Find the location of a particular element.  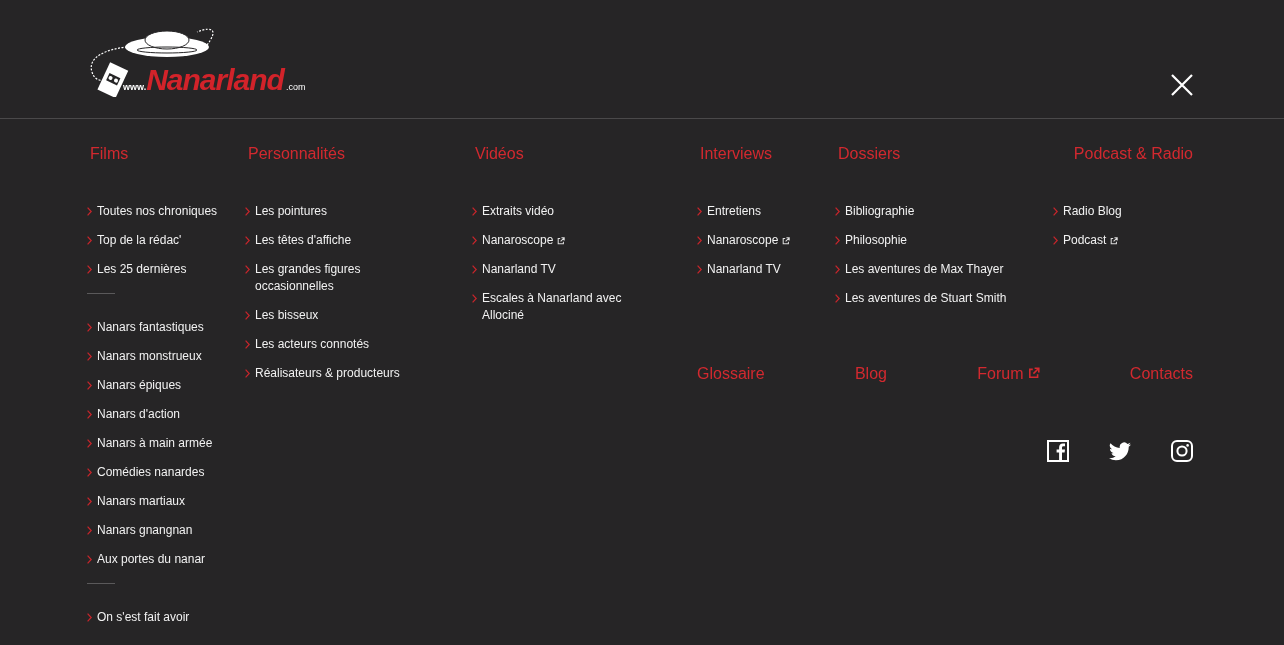

close-button is located at coordinates (1182, 85).